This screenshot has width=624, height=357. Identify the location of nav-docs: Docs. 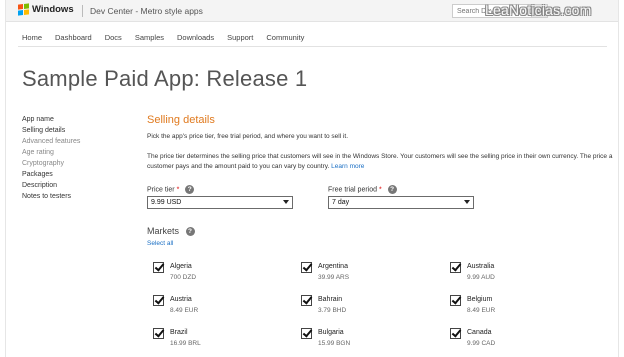
(113, 37).